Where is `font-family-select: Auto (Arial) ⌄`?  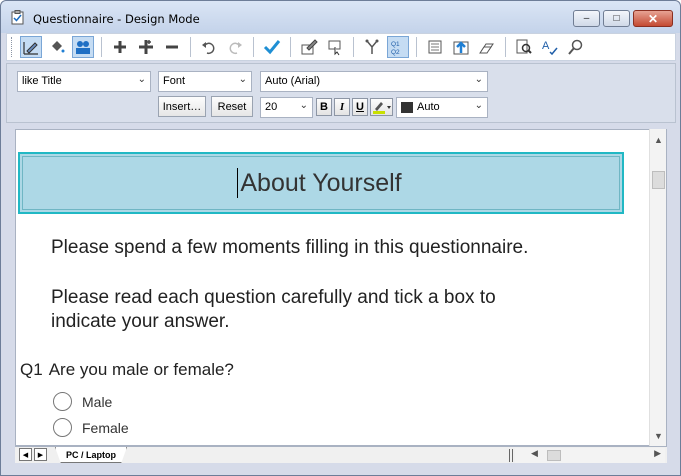 font-family-select: Auto (Arial) ⌄ is located at coordinates (374, 81).